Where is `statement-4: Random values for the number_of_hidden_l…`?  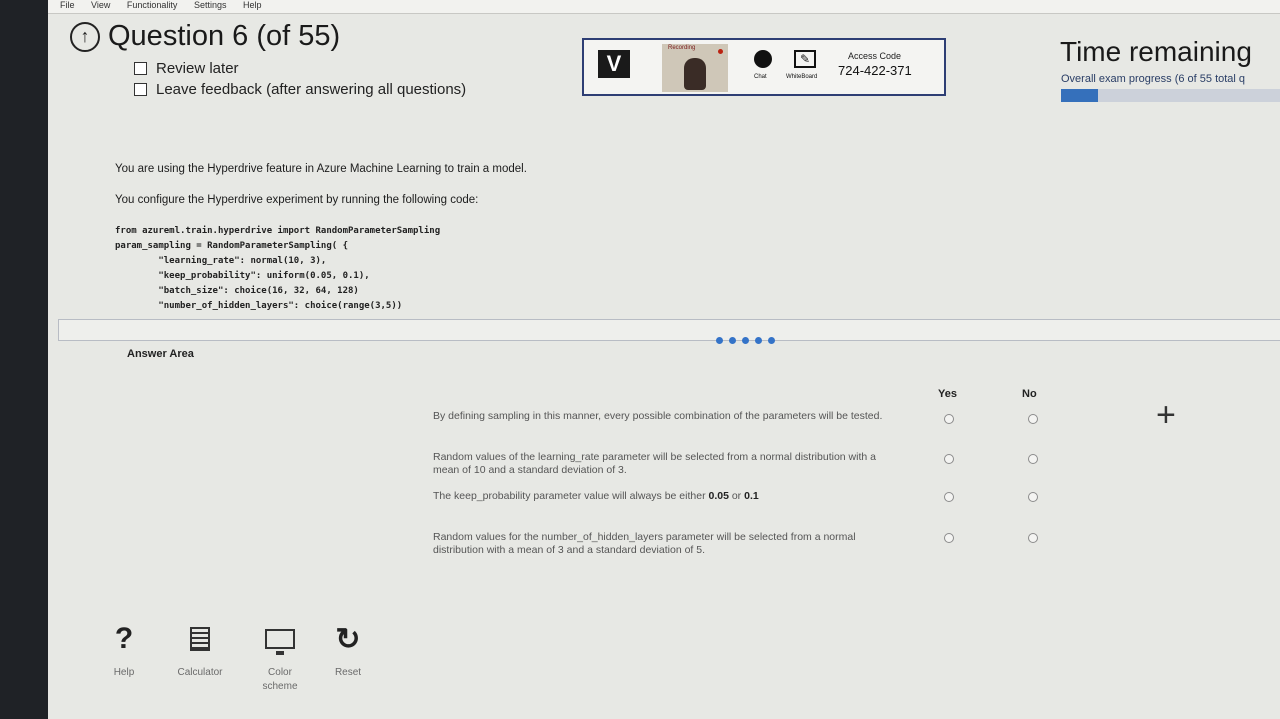 statement-4: Random values for the number_of_hidden_l… is located at coordinates (644, 543).